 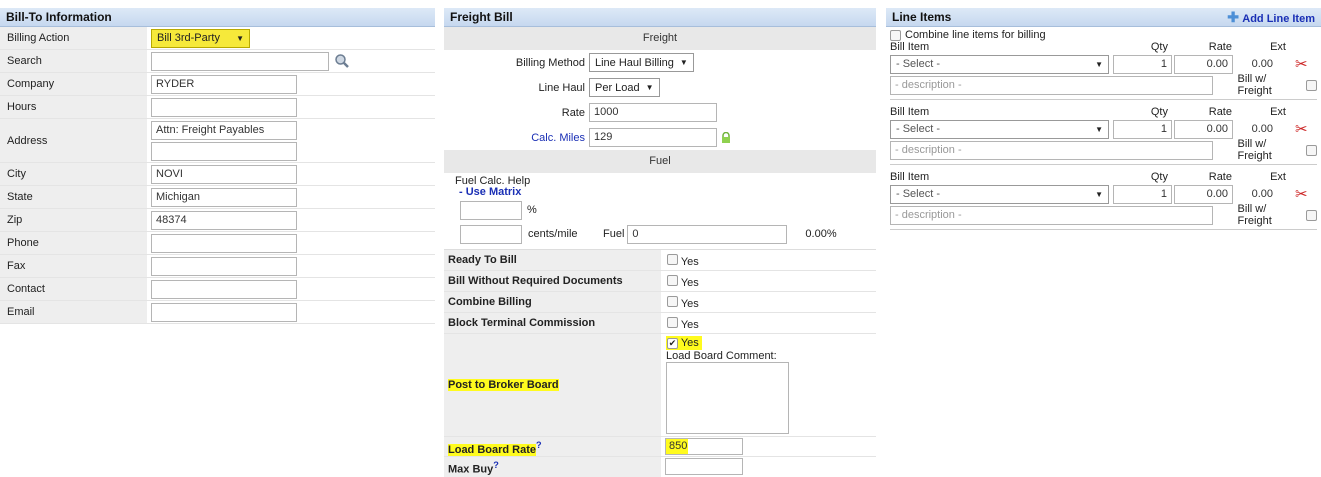 What do you see at coordinates (553, 234) in the screenshot?
I see `cents-mile-label: cents/mile` at bounding box center [553, 234].